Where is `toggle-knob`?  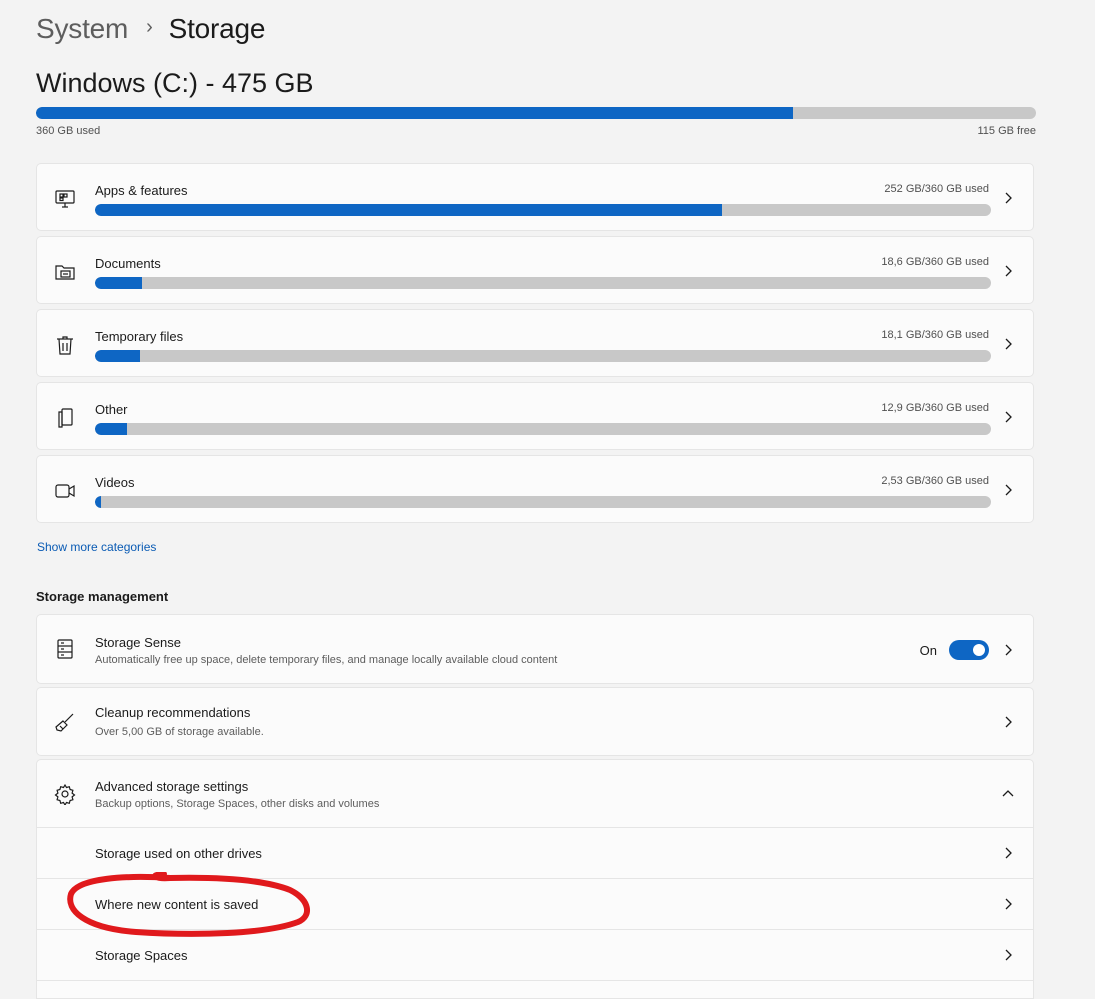
toggle-knob is located at coordinates (979, 650).